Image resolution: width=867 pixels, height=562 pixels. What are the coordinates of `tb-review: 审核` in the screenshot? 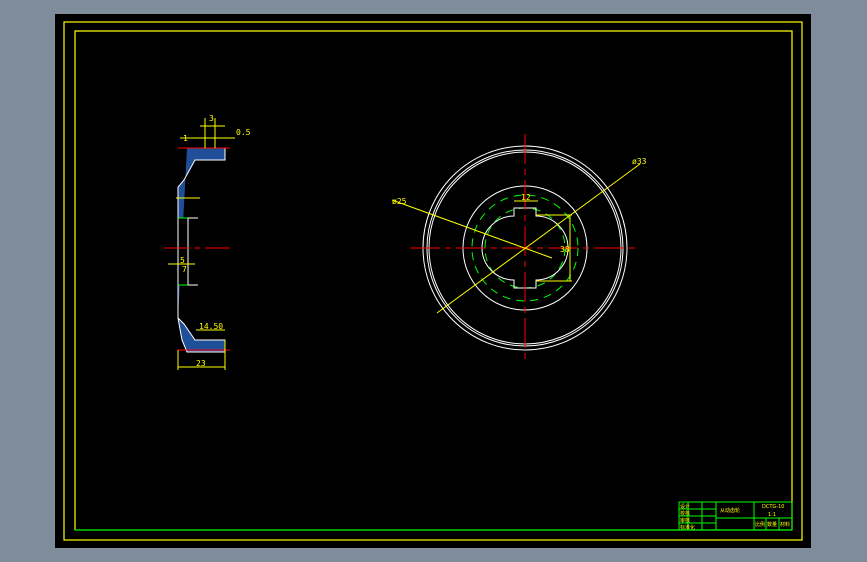 It's located at (685, 520).